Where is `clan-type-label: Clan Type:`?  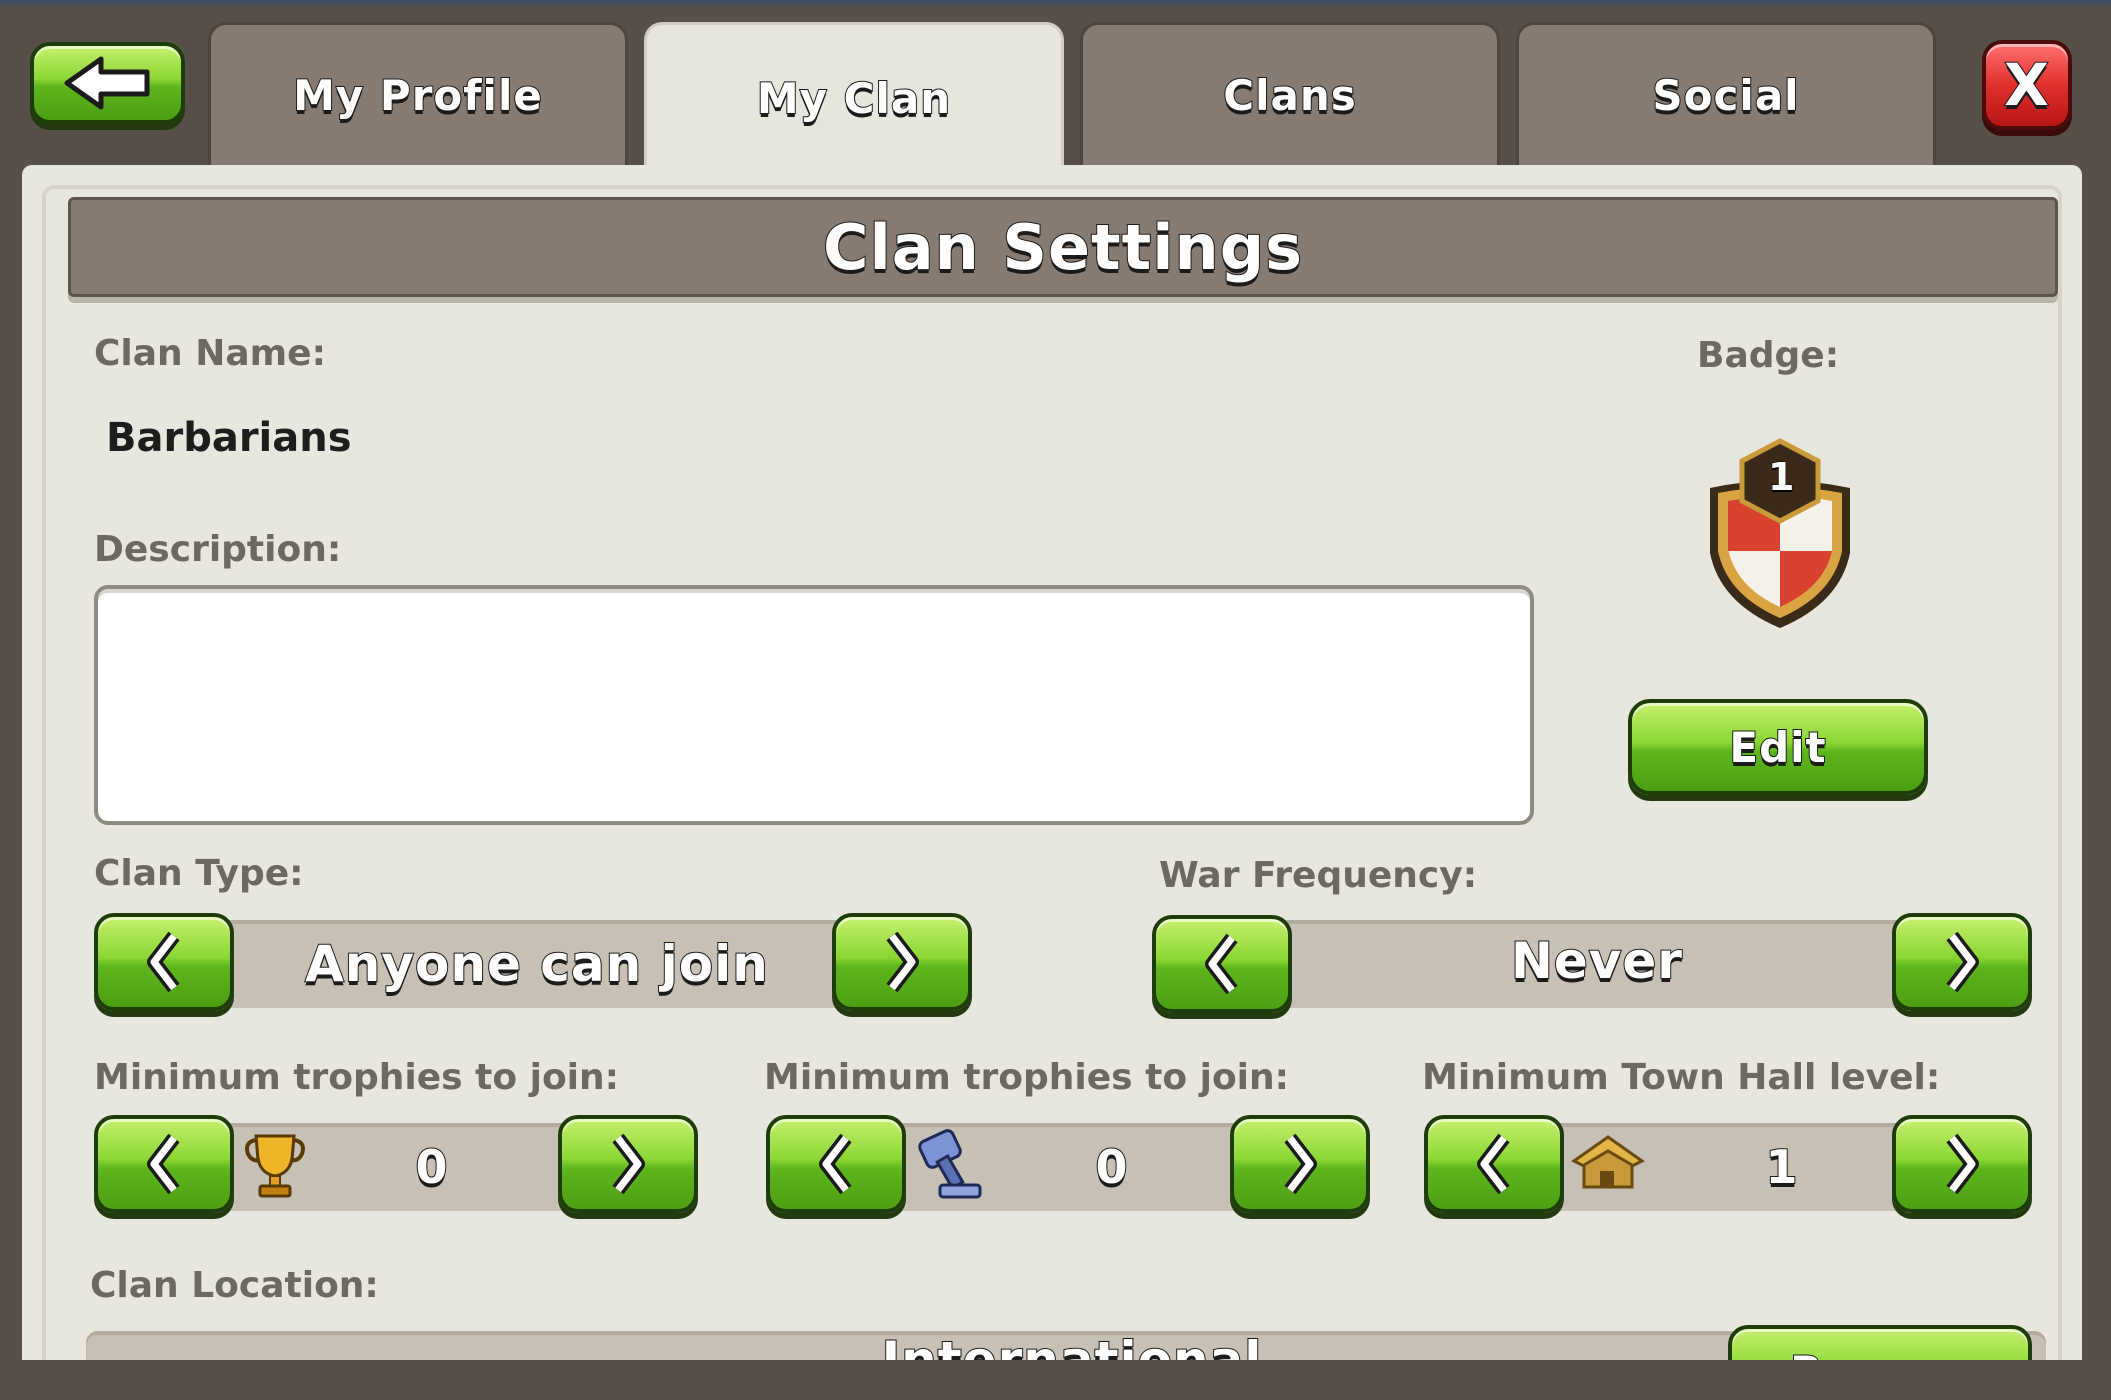 clan-type-label: Clan Type: is located at coordinates (199, 873).